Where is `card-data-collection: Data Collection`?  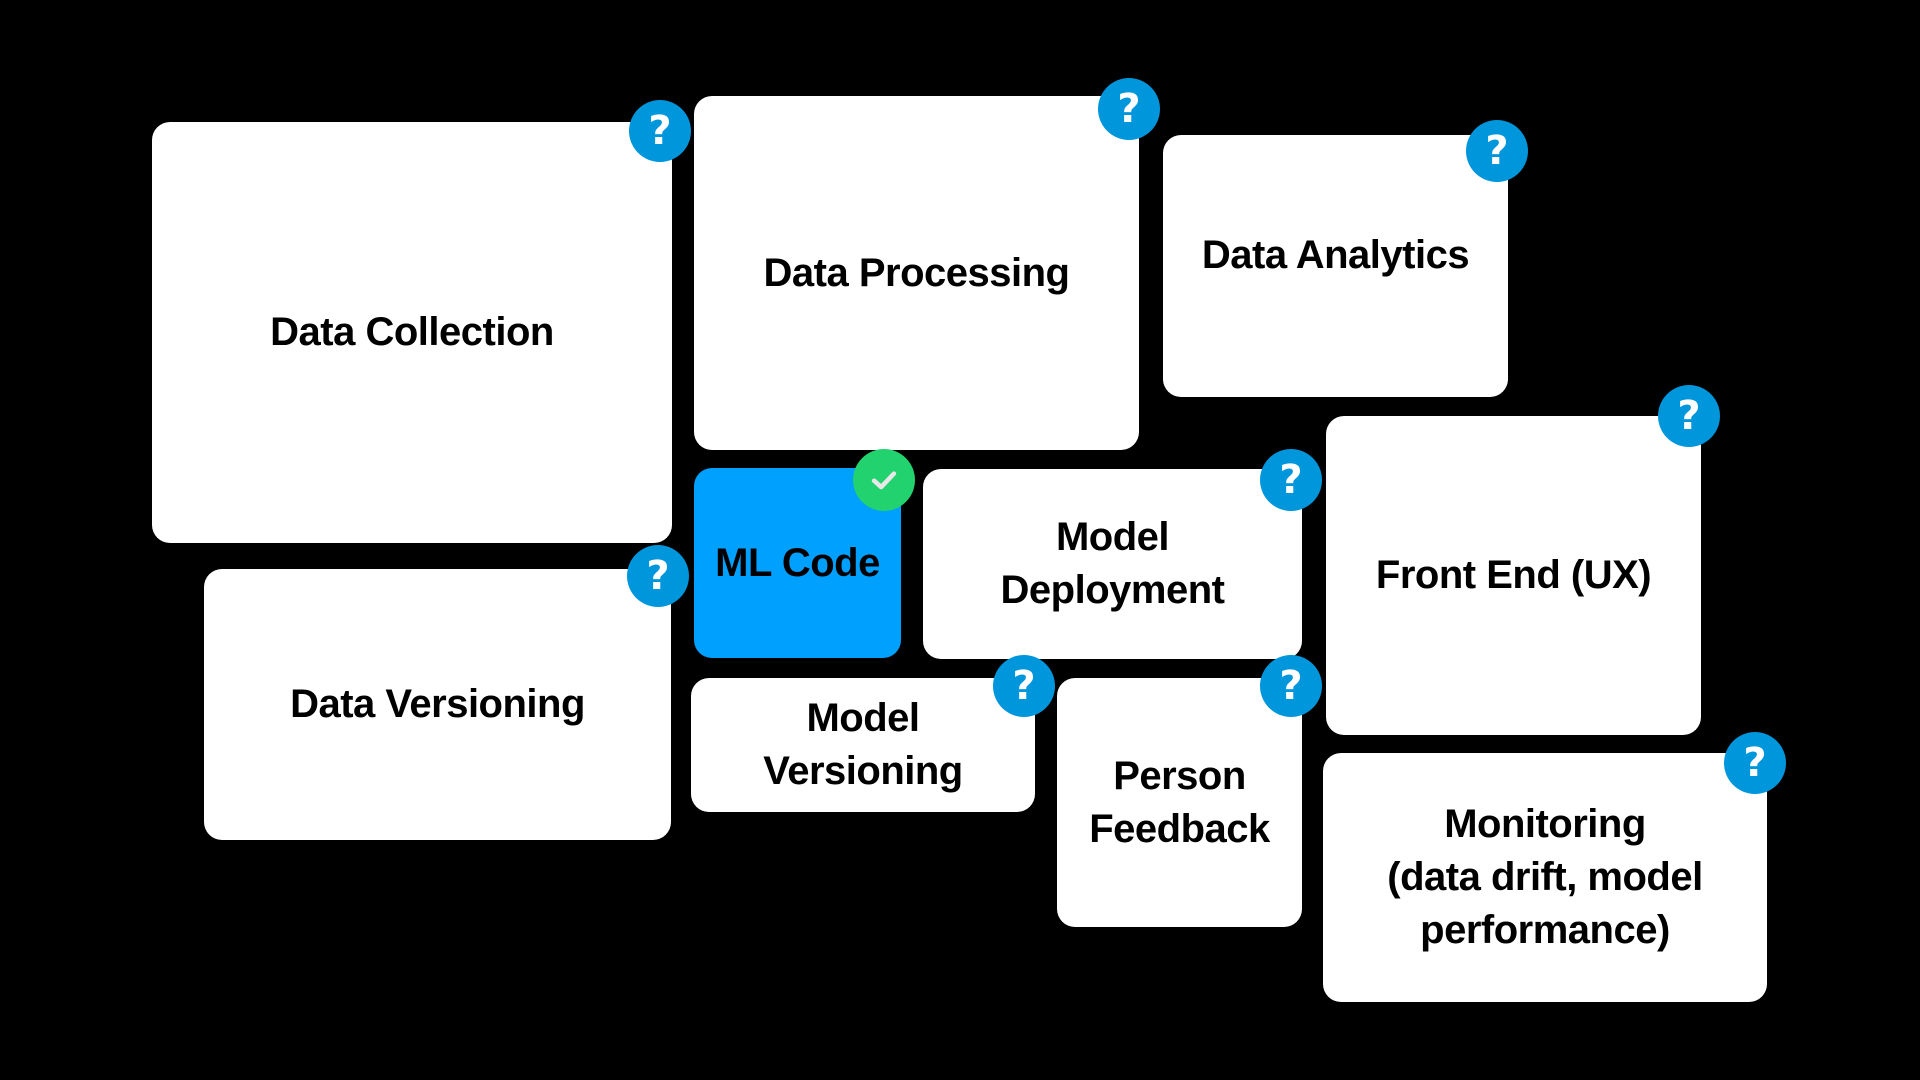
card-data-collection: Data Collection is located at coordinates (412, 332).